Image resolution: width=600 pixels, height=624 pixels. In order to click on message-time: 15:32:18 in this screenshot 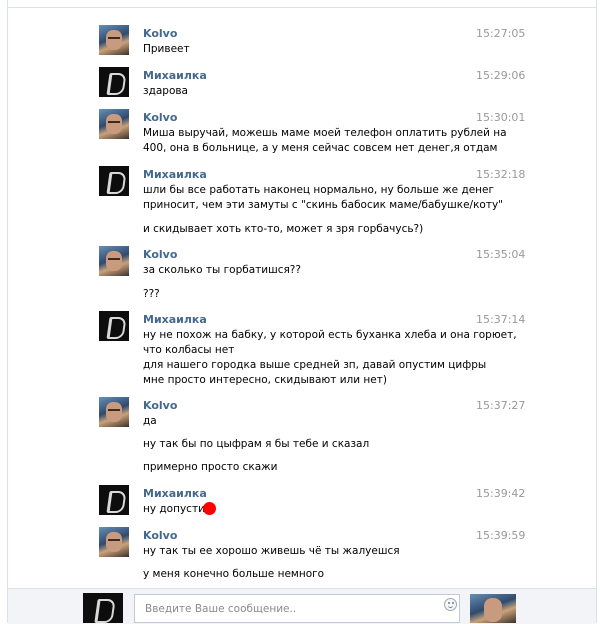, I will do `click(501, 174)`.